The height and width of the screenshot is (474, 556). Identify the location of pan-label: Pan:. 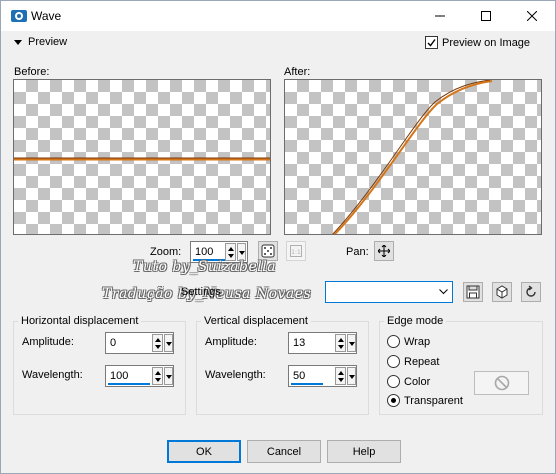
(357, 252).